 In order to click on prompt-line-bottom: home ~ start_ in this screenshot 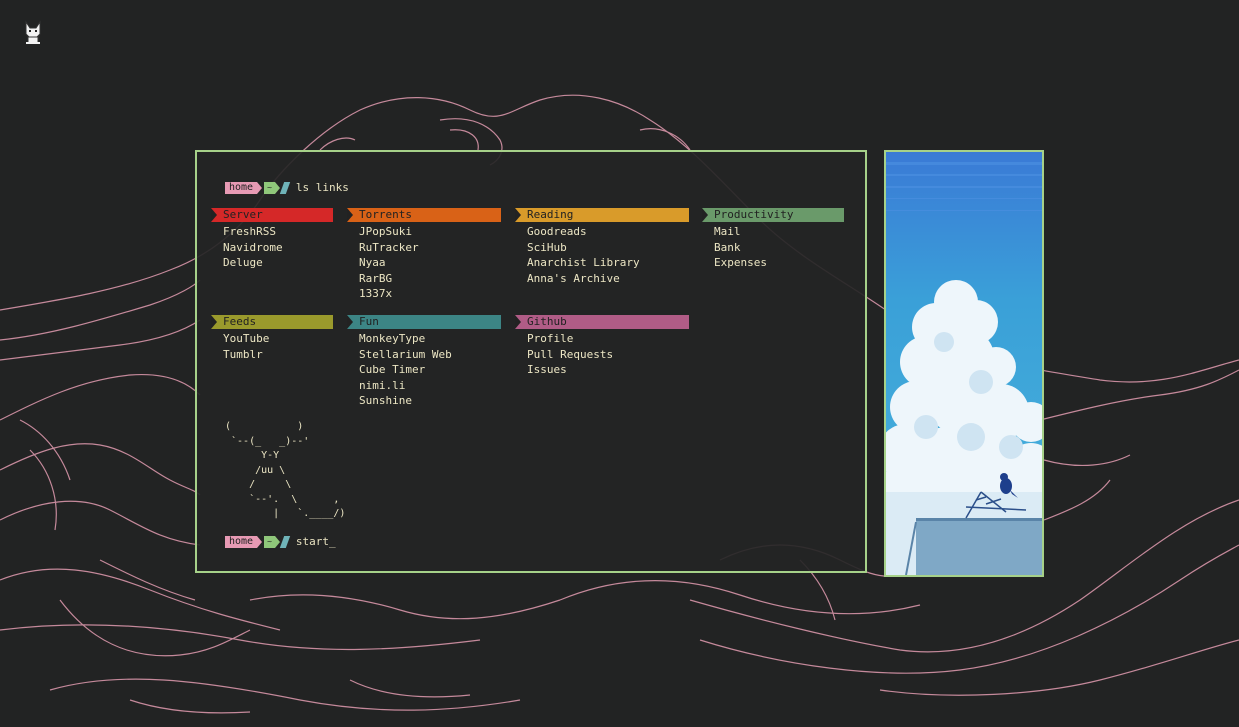, I will do `click(280, 541)`.